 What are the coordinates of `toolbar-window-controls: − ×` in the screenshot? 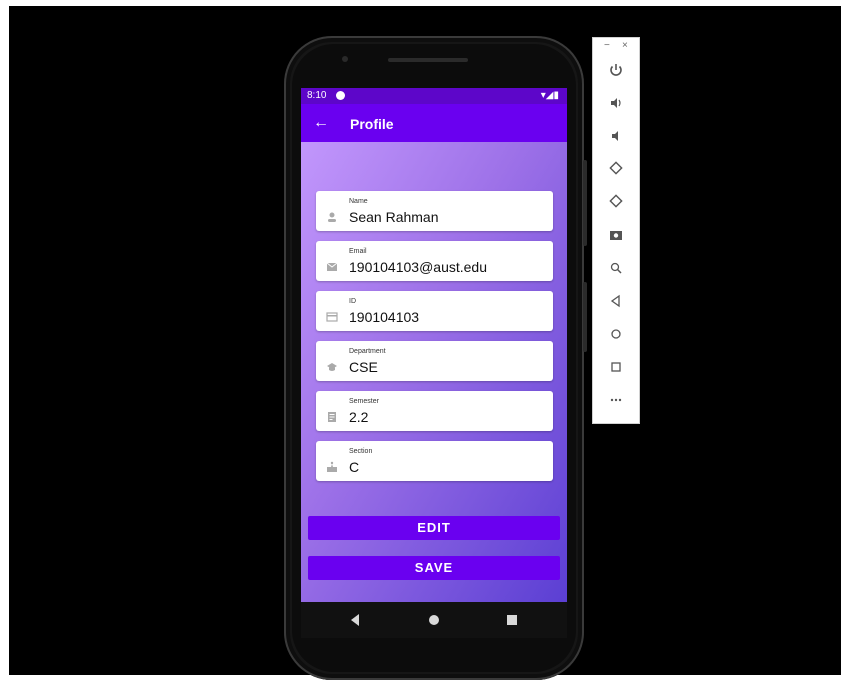 It's located at (616, 46).